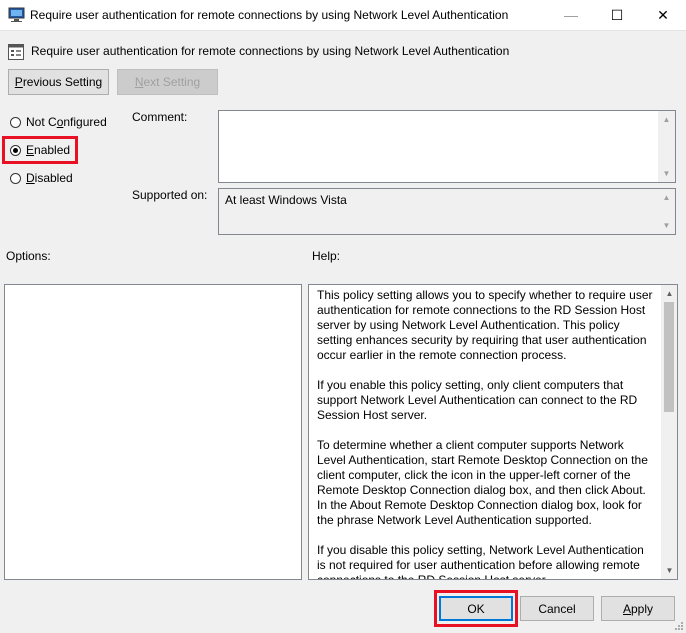 The image size is (686, 633). I want to click on radio-enabled: Enabled, so click(40, 150).